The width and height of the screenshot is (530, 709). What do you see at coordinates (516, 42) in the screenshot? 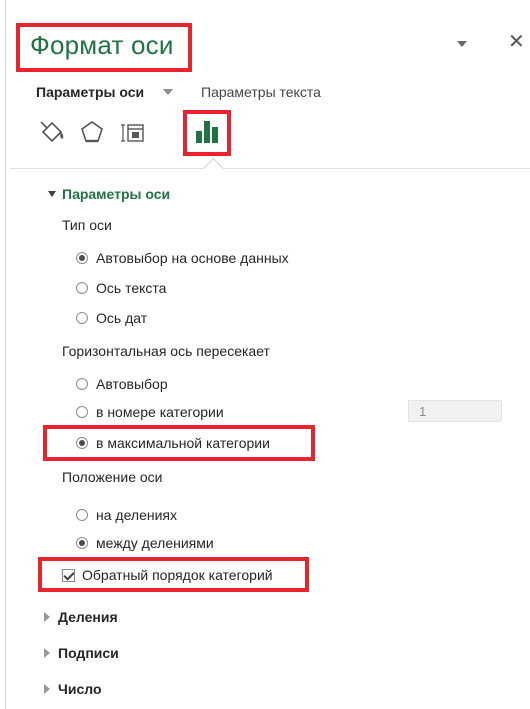
I see `close-icon: ✕` at bounding box center [516, 42].